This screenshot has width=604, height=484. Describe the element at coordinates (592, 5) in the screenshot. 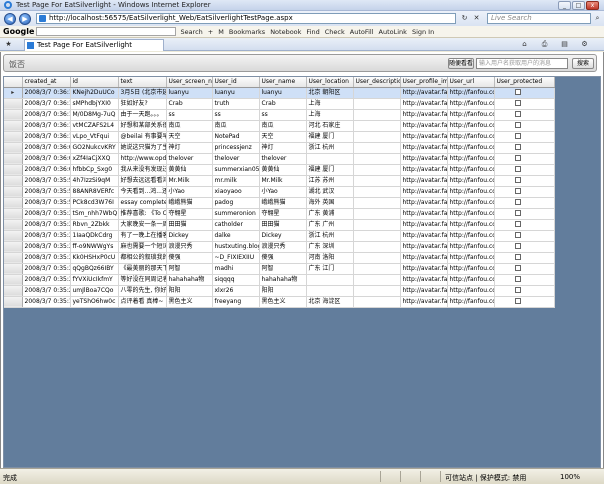

I see `close-button: x` at that location.